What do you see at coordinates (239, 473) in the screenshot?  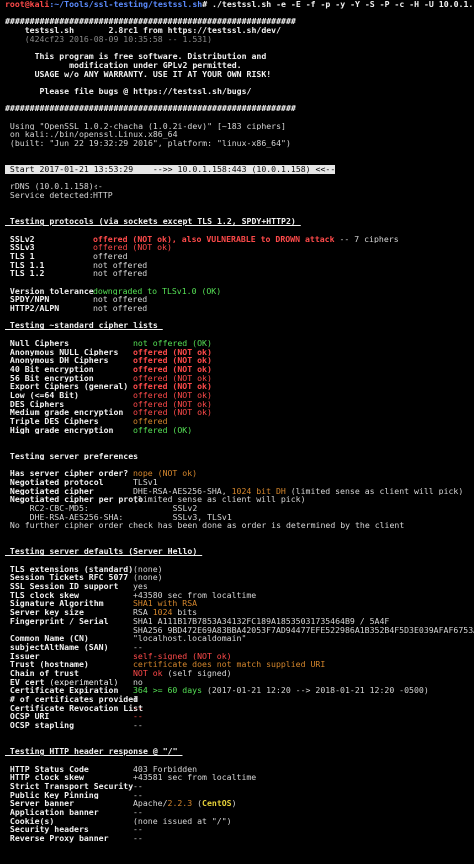 I see `result-row: Has server cipher order? nope (NOT ok)` at bounding box center [239, 473].